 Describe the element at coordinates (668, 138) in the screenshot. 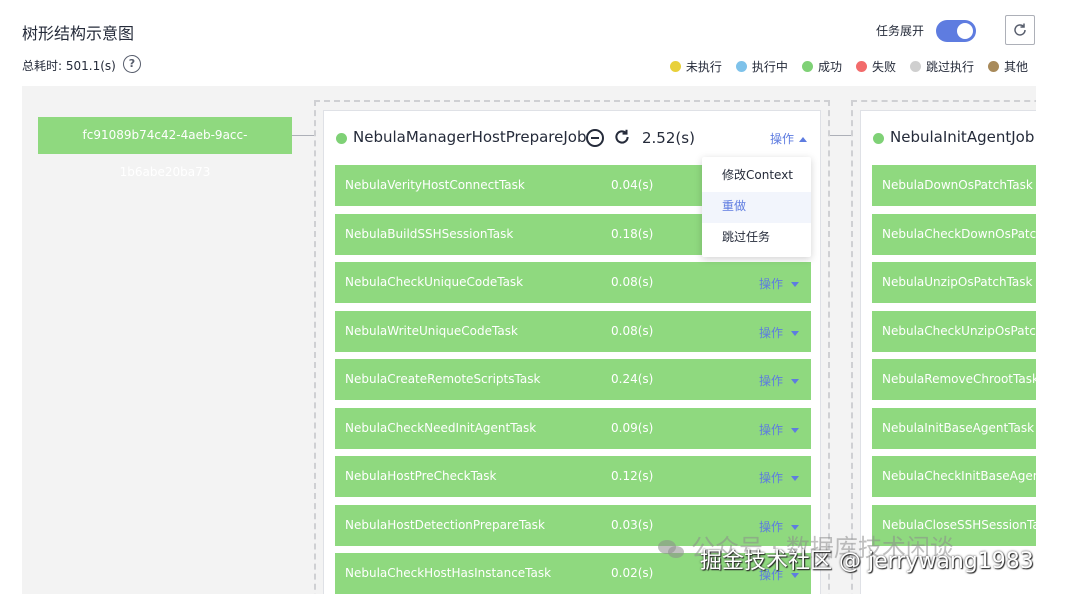

I see `job-duration: 2.52(s)` at that location.